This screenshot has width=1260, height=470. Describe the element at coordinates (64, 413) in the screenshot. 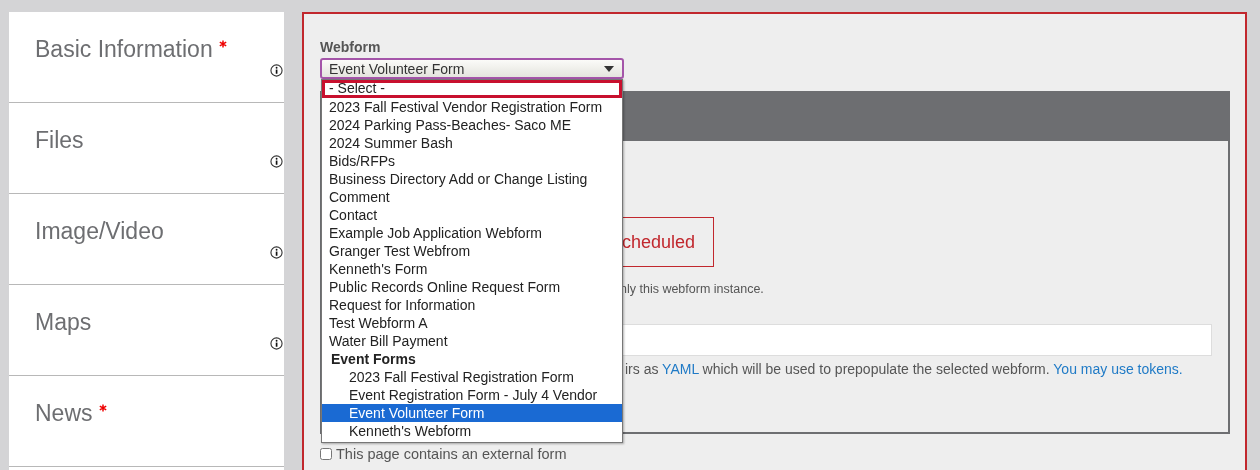

I see `section-title: News` at that location.